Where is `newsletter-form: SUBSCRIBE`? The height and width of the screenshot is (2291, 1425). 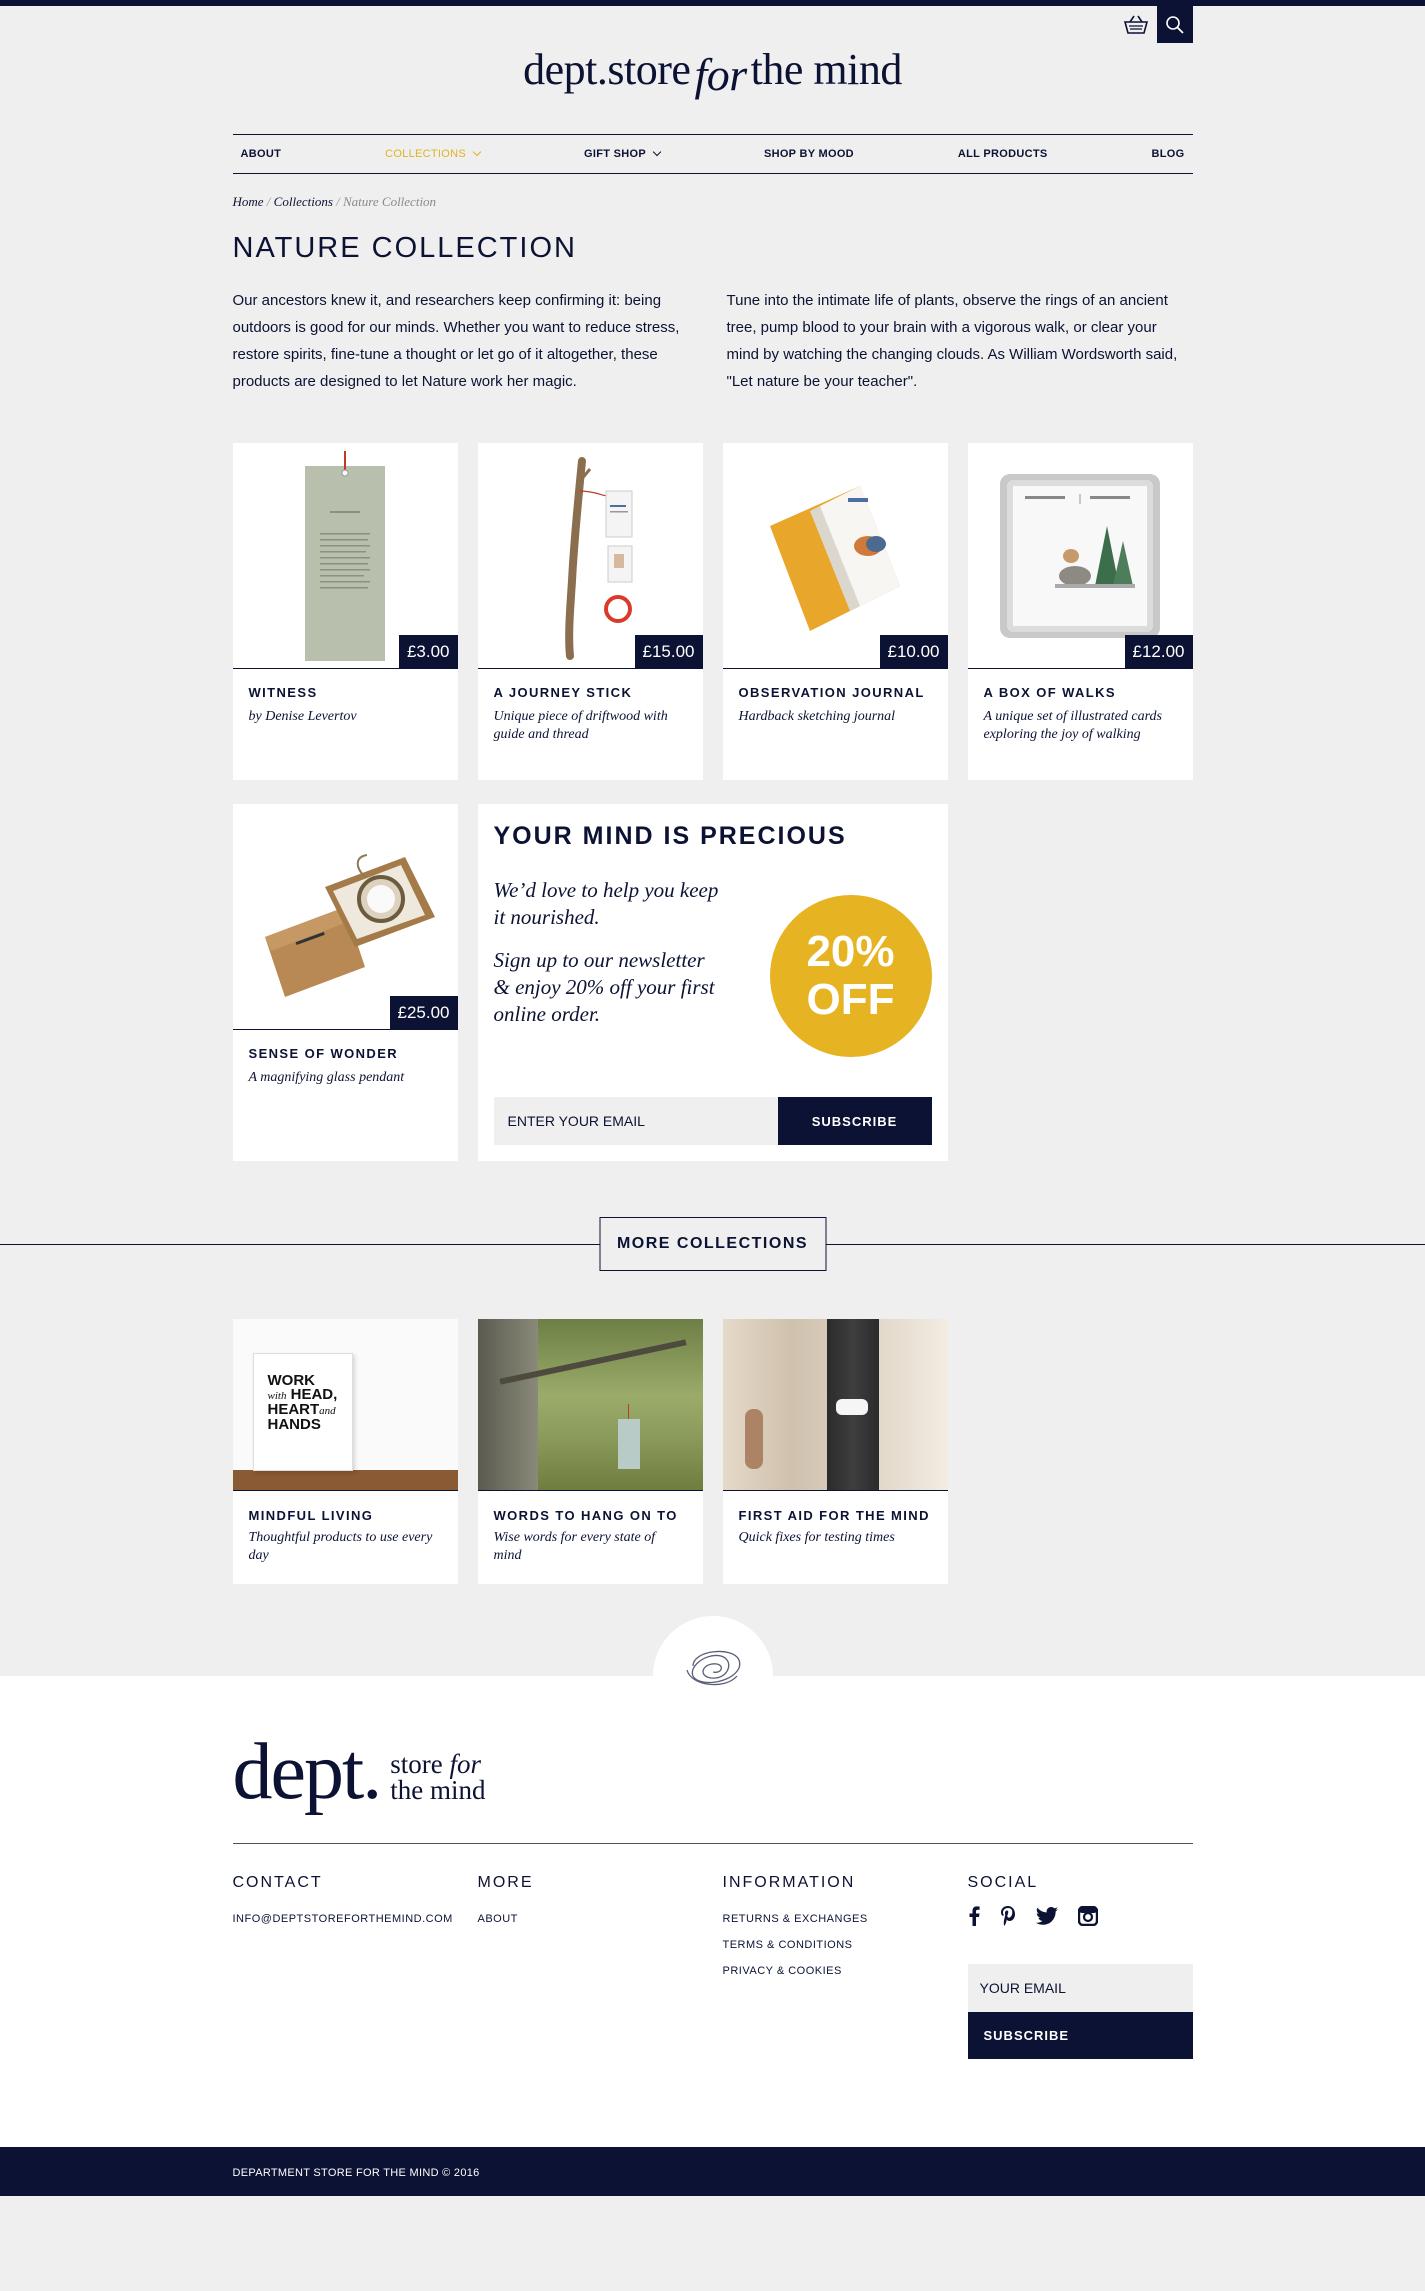
newsletter-form: SUBSCRIBE is located at coordinates (712, 1121).